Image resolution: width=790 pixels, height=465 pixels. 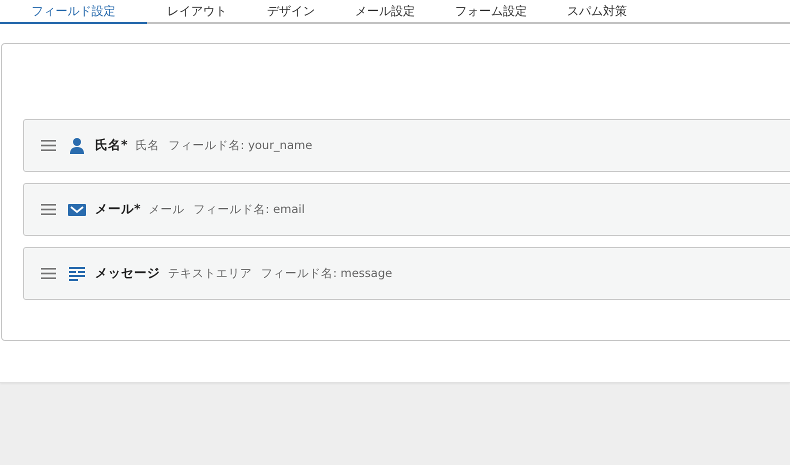 I want to click on field-name: フィールド名: your_name, so click(x=240, y=145).